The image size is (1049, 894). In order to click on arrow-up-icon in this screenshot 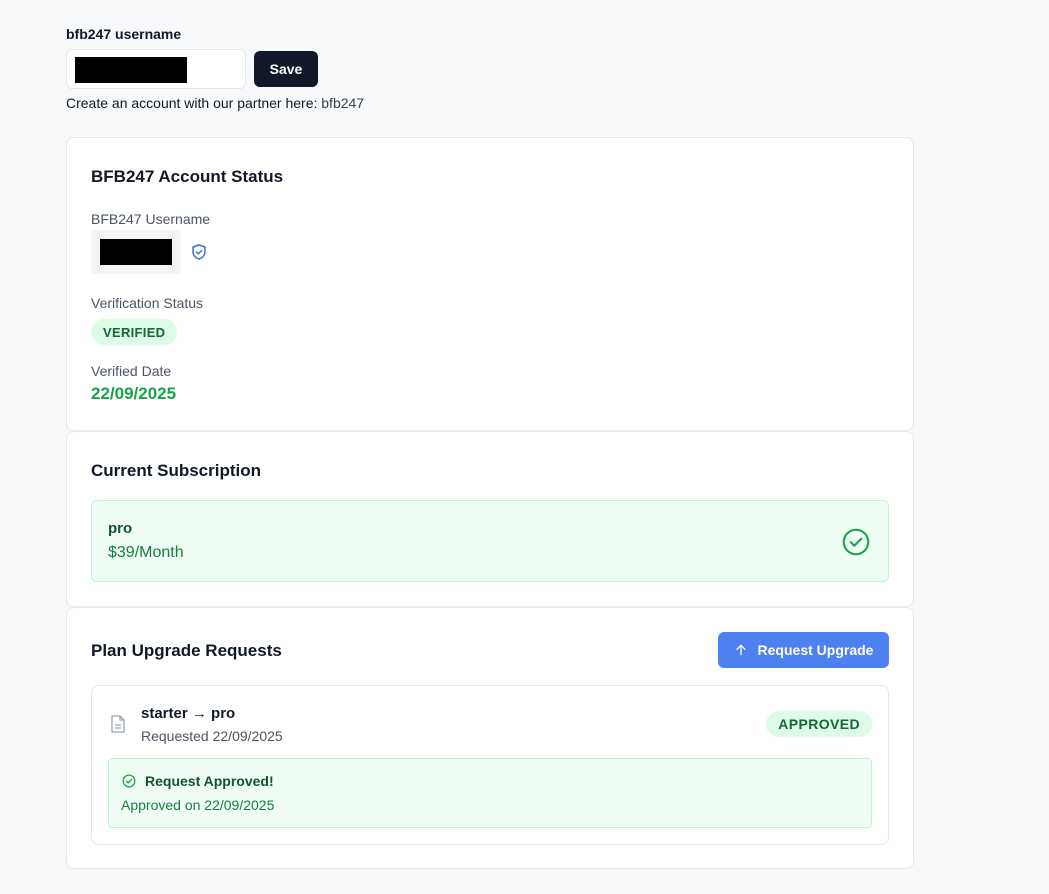, I will do `click(740, 650)`.